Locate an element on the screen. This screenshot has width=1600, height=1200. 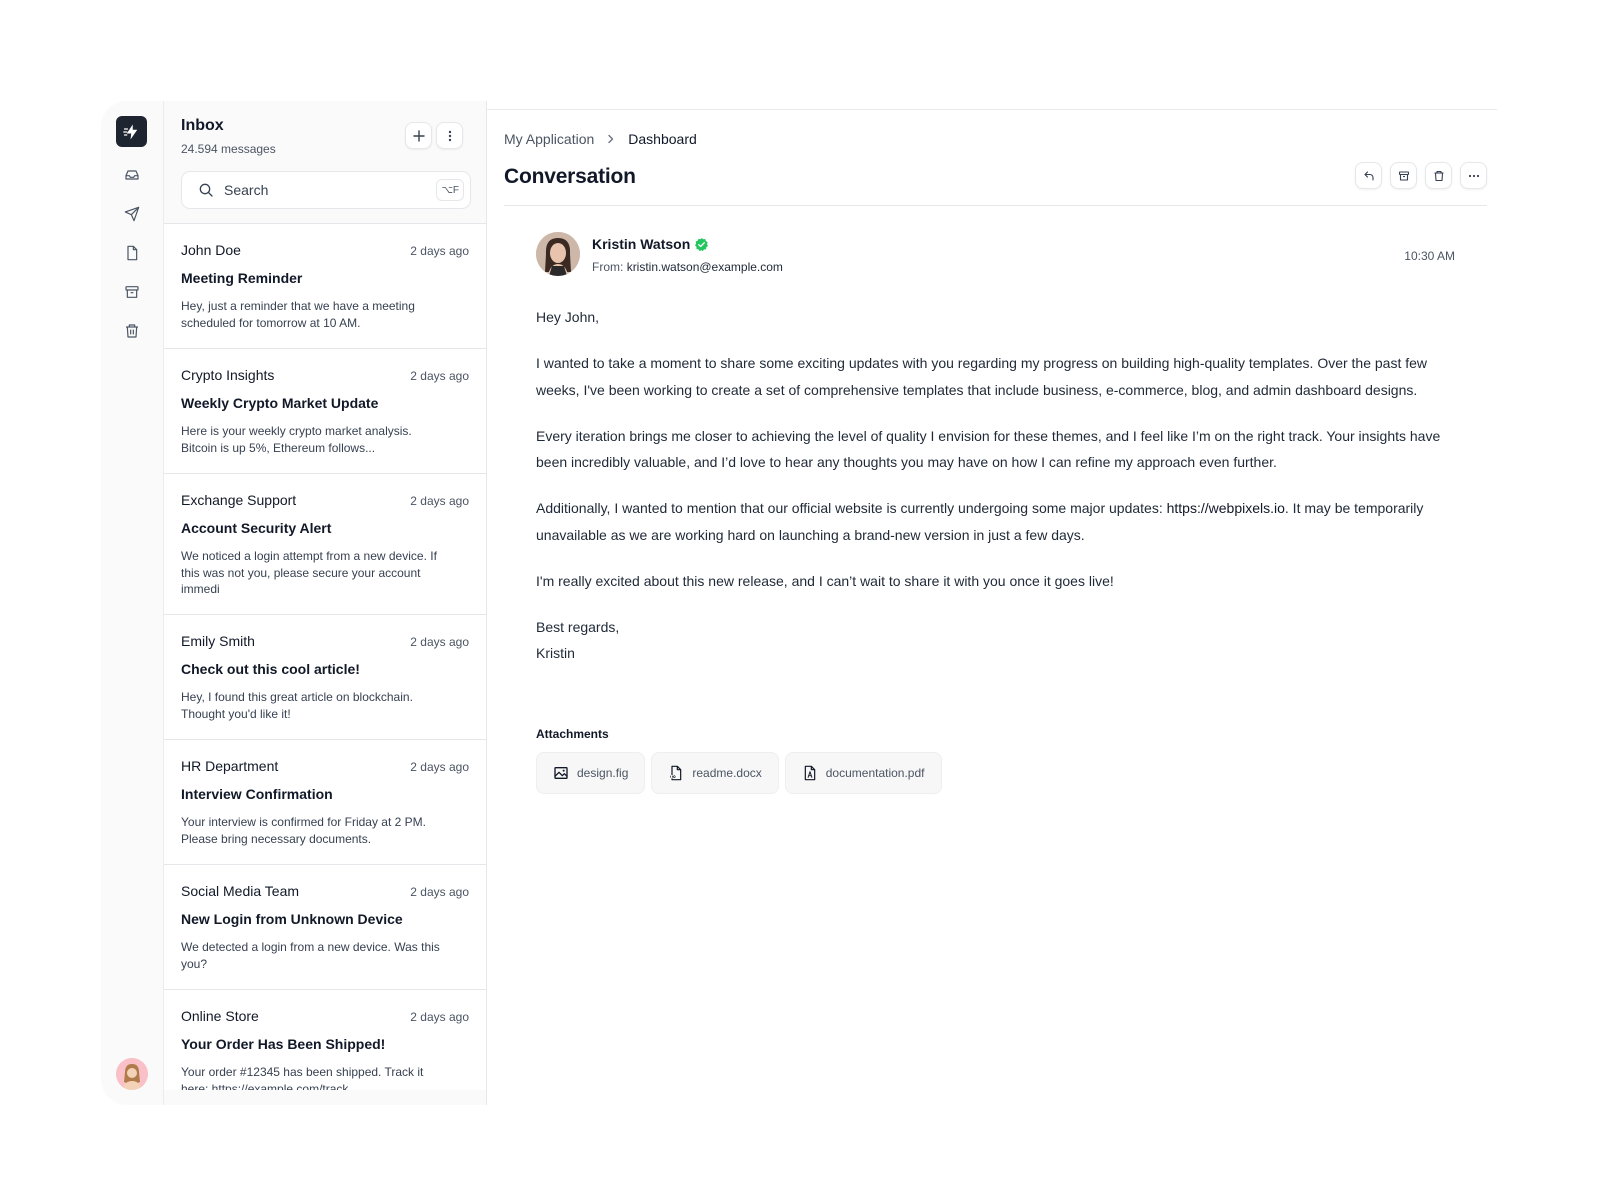
sender-avatar-image is located at coordinates (558, 254).